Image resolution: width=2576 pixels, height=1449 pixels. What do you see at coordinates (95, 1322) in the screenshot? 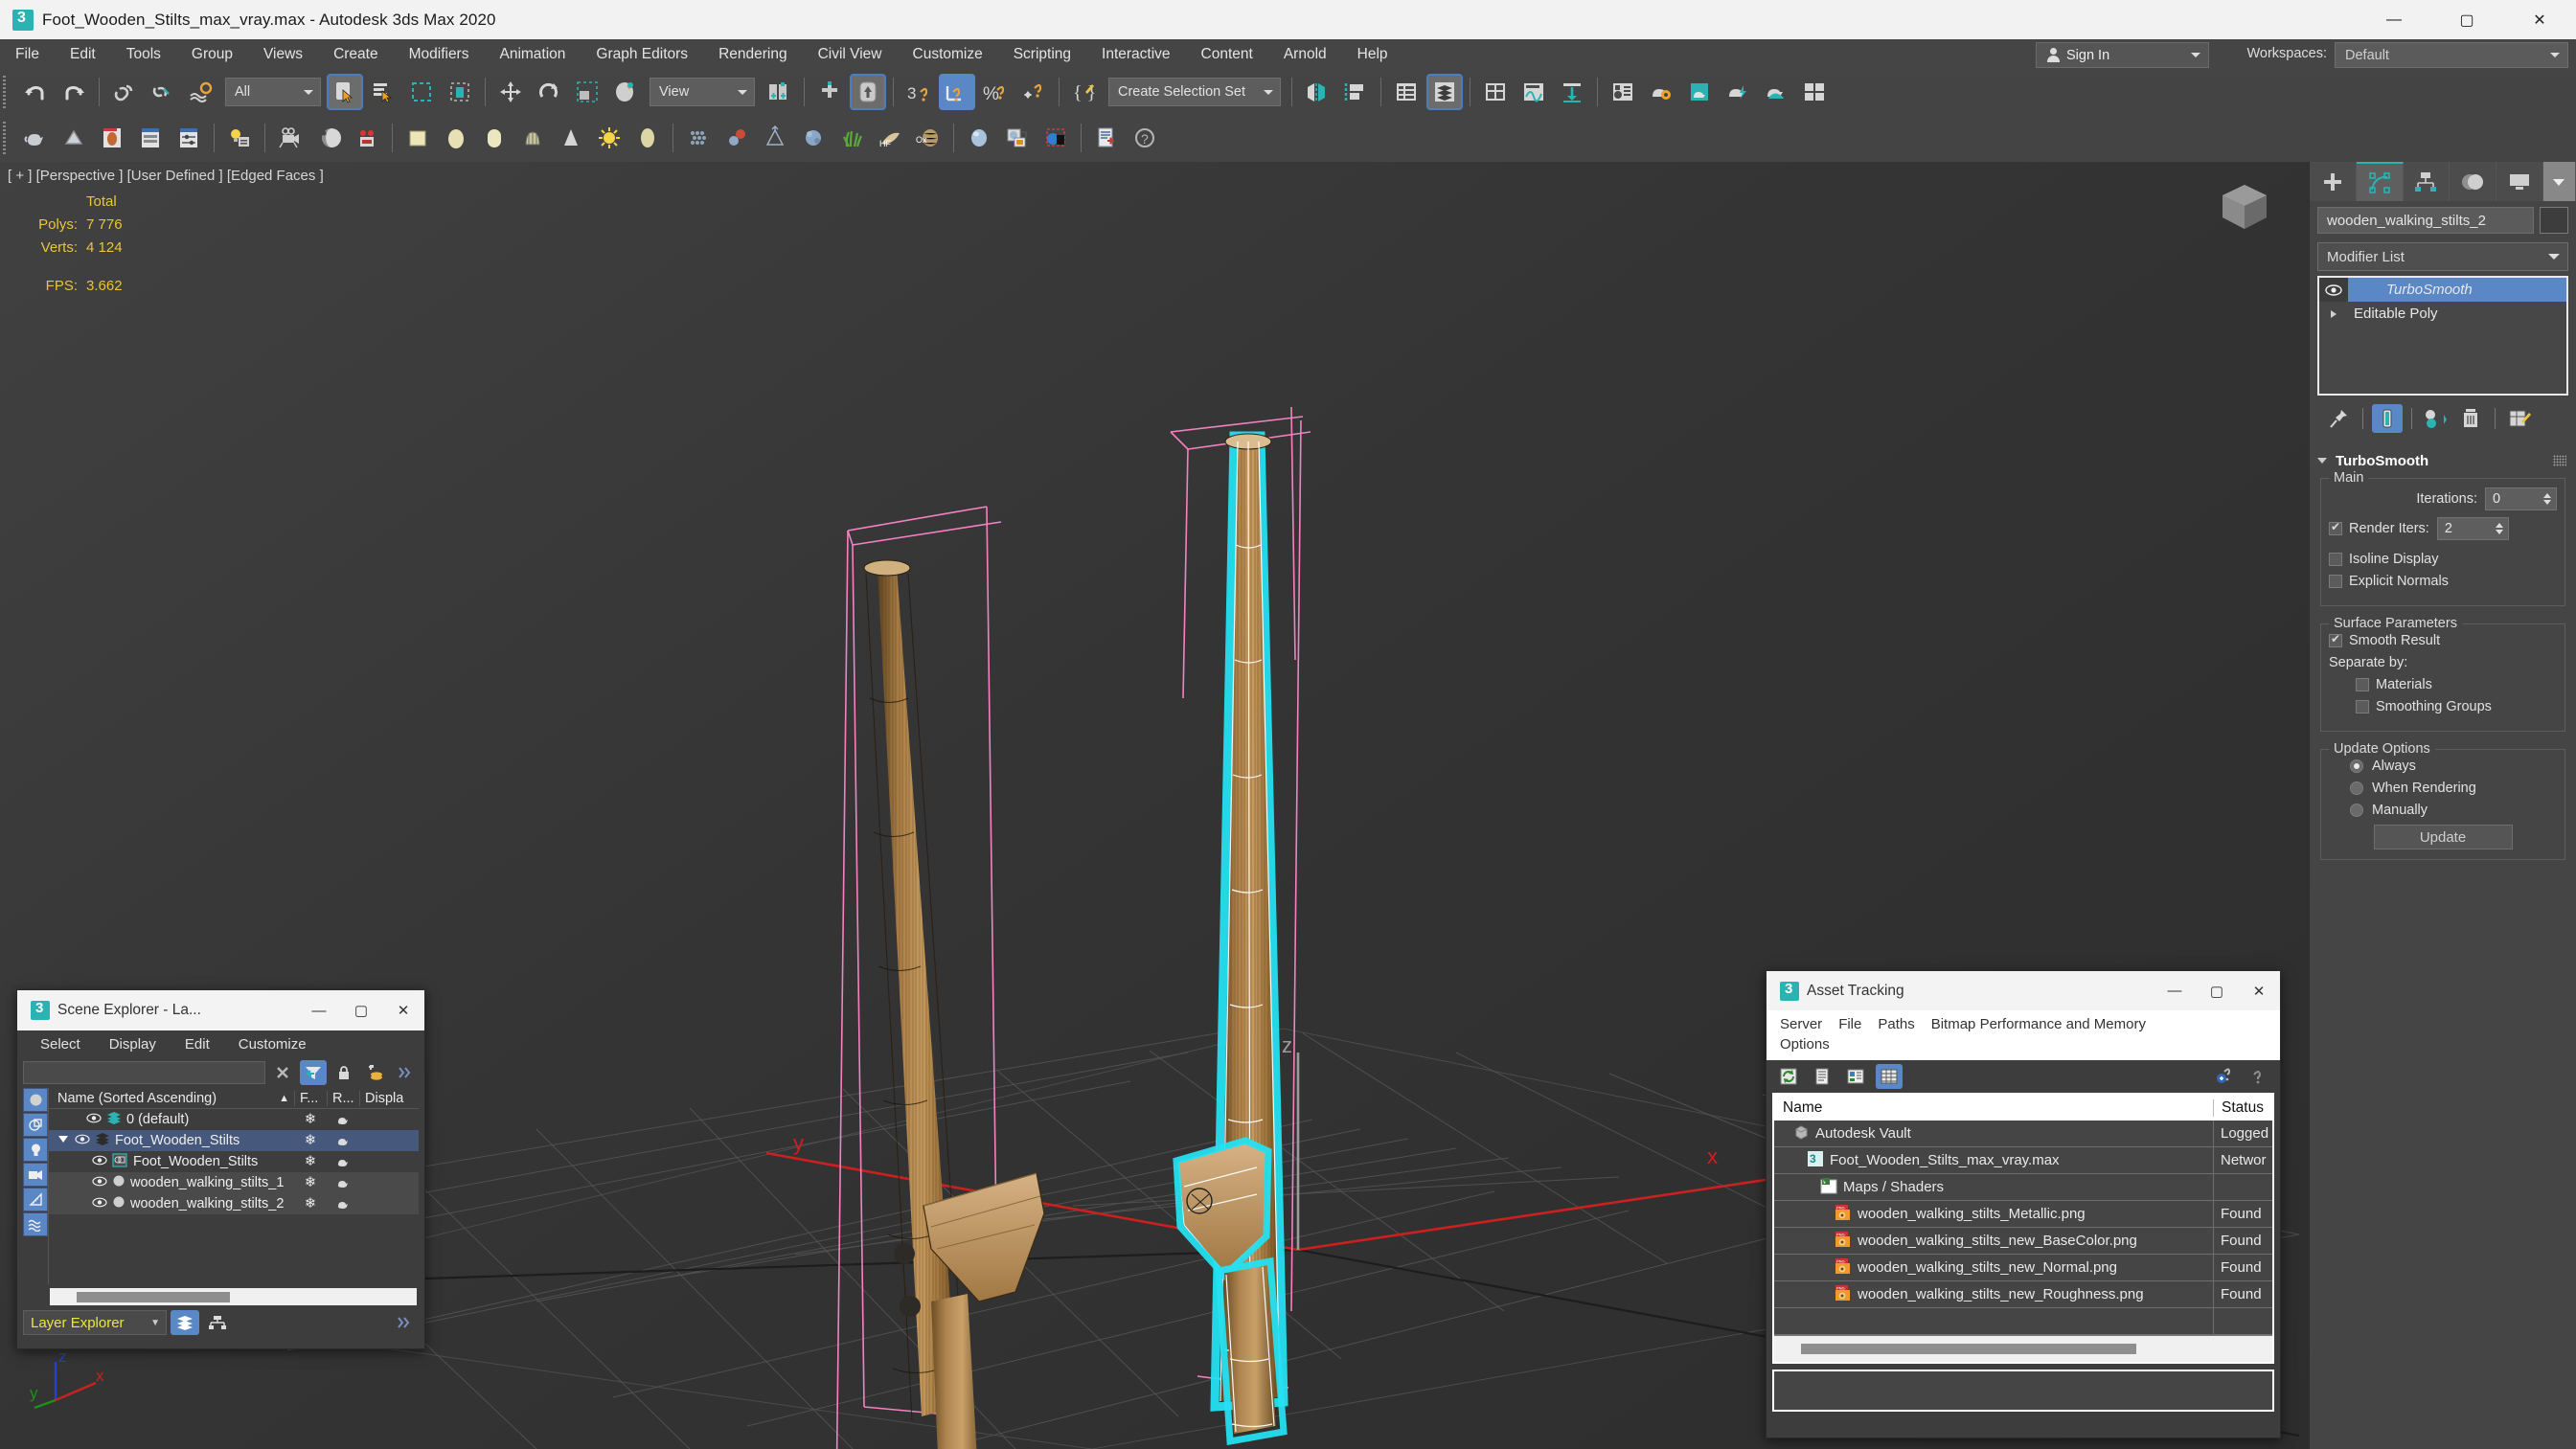
I see `explorer-mode-dropdown: Layer Explorer ▼` at bounding box center [95, 1322].